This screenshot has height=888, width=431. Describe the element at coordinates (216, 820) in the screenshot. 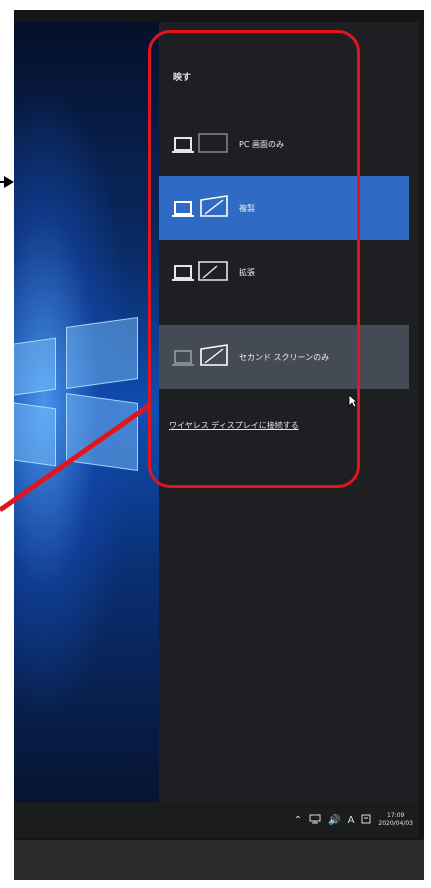

I see `taskbar: ⌃ 🔊 A 17:09 2020/04/03` at that location.